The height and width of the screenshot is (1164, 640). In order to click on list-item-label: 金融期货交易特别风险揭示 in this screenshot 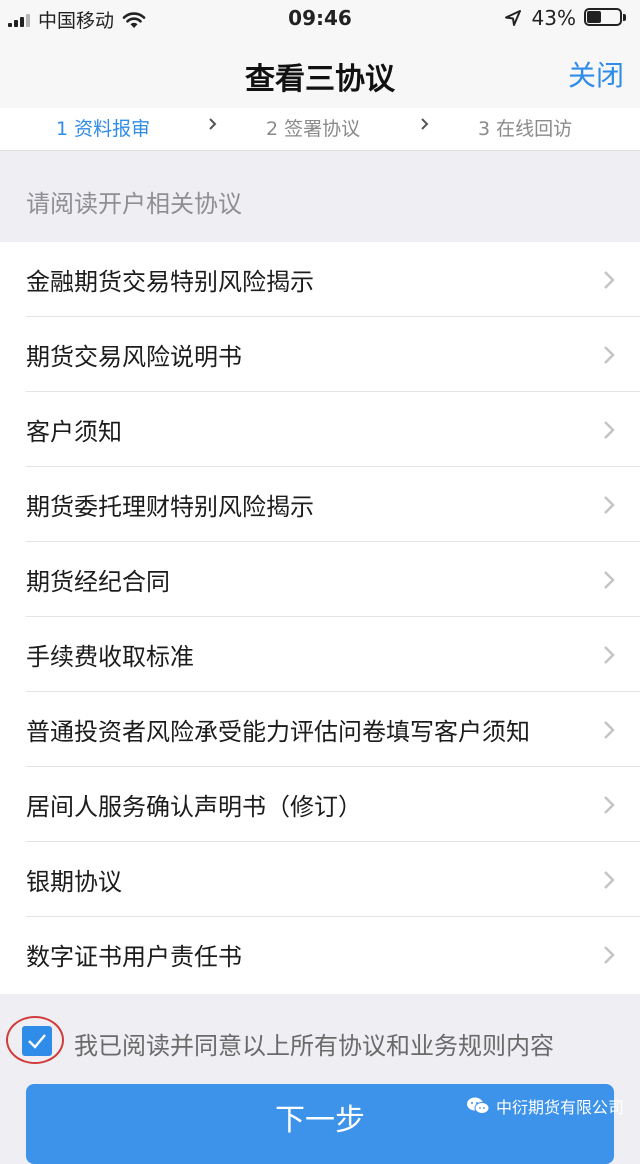, I will do `click(170, 282)`.